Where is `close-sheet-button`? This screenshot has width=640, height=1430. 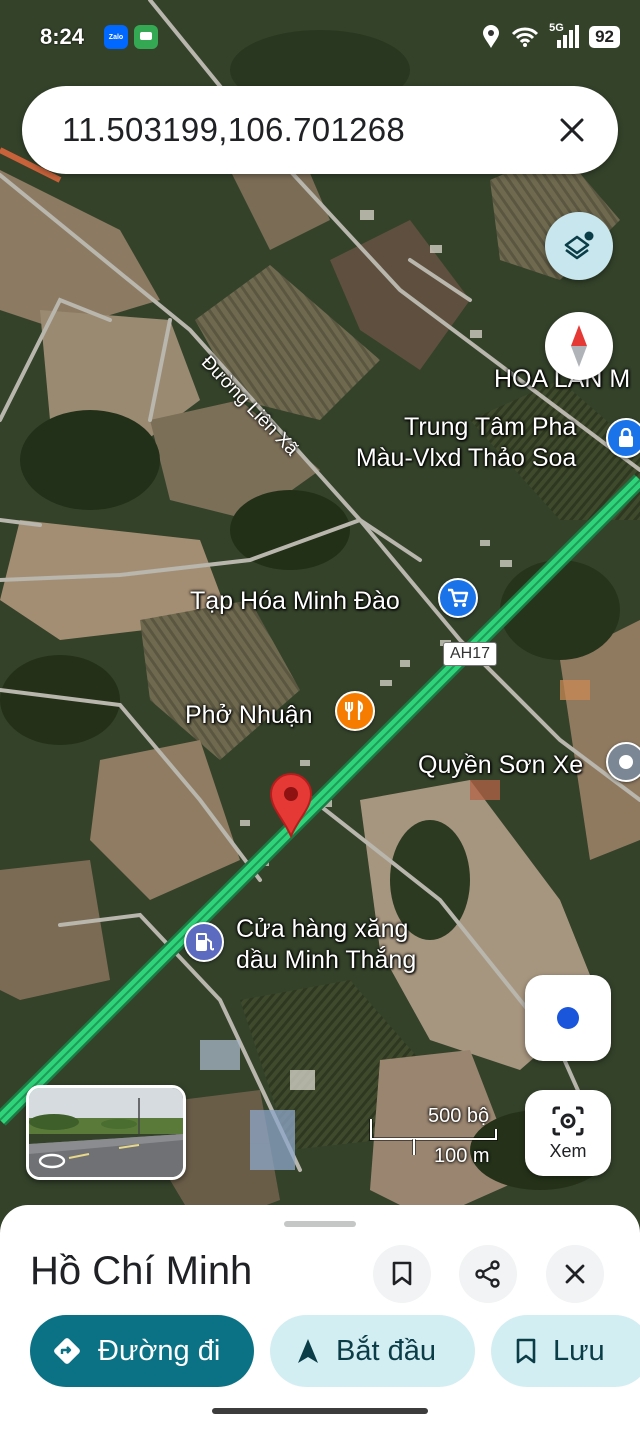 close-sheet-button is located at coordinates (575, 1274).